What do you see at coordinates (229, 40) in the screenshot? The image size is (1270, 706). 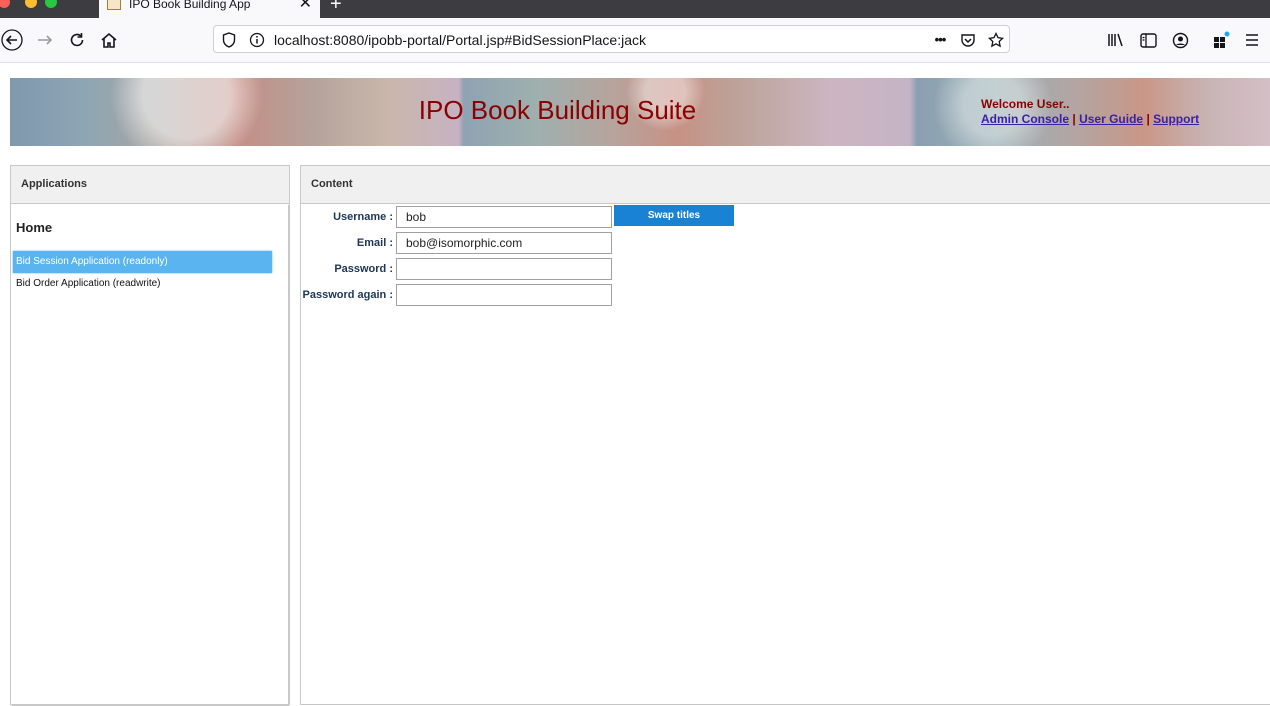 I see `shield-icon` at bounding box center [229, 40].